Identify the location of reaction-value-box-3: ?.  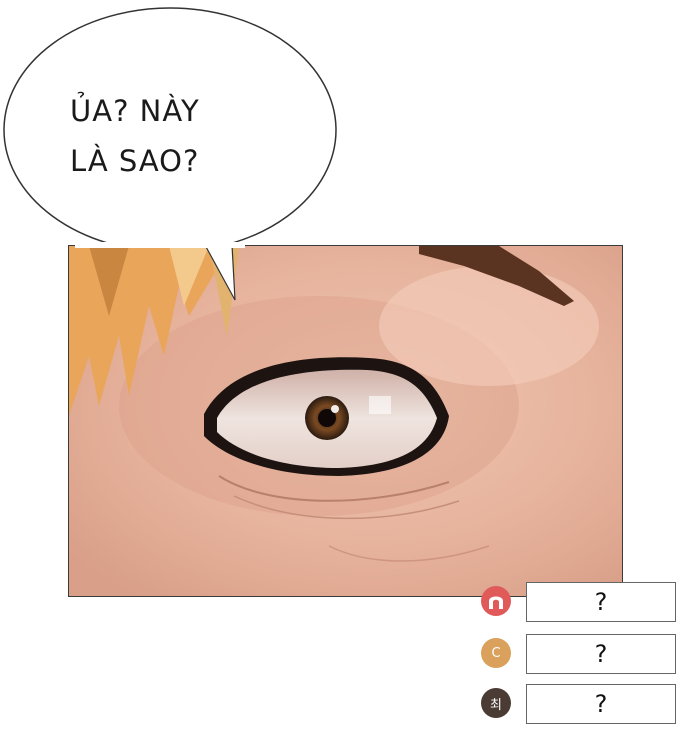
(601, 704).